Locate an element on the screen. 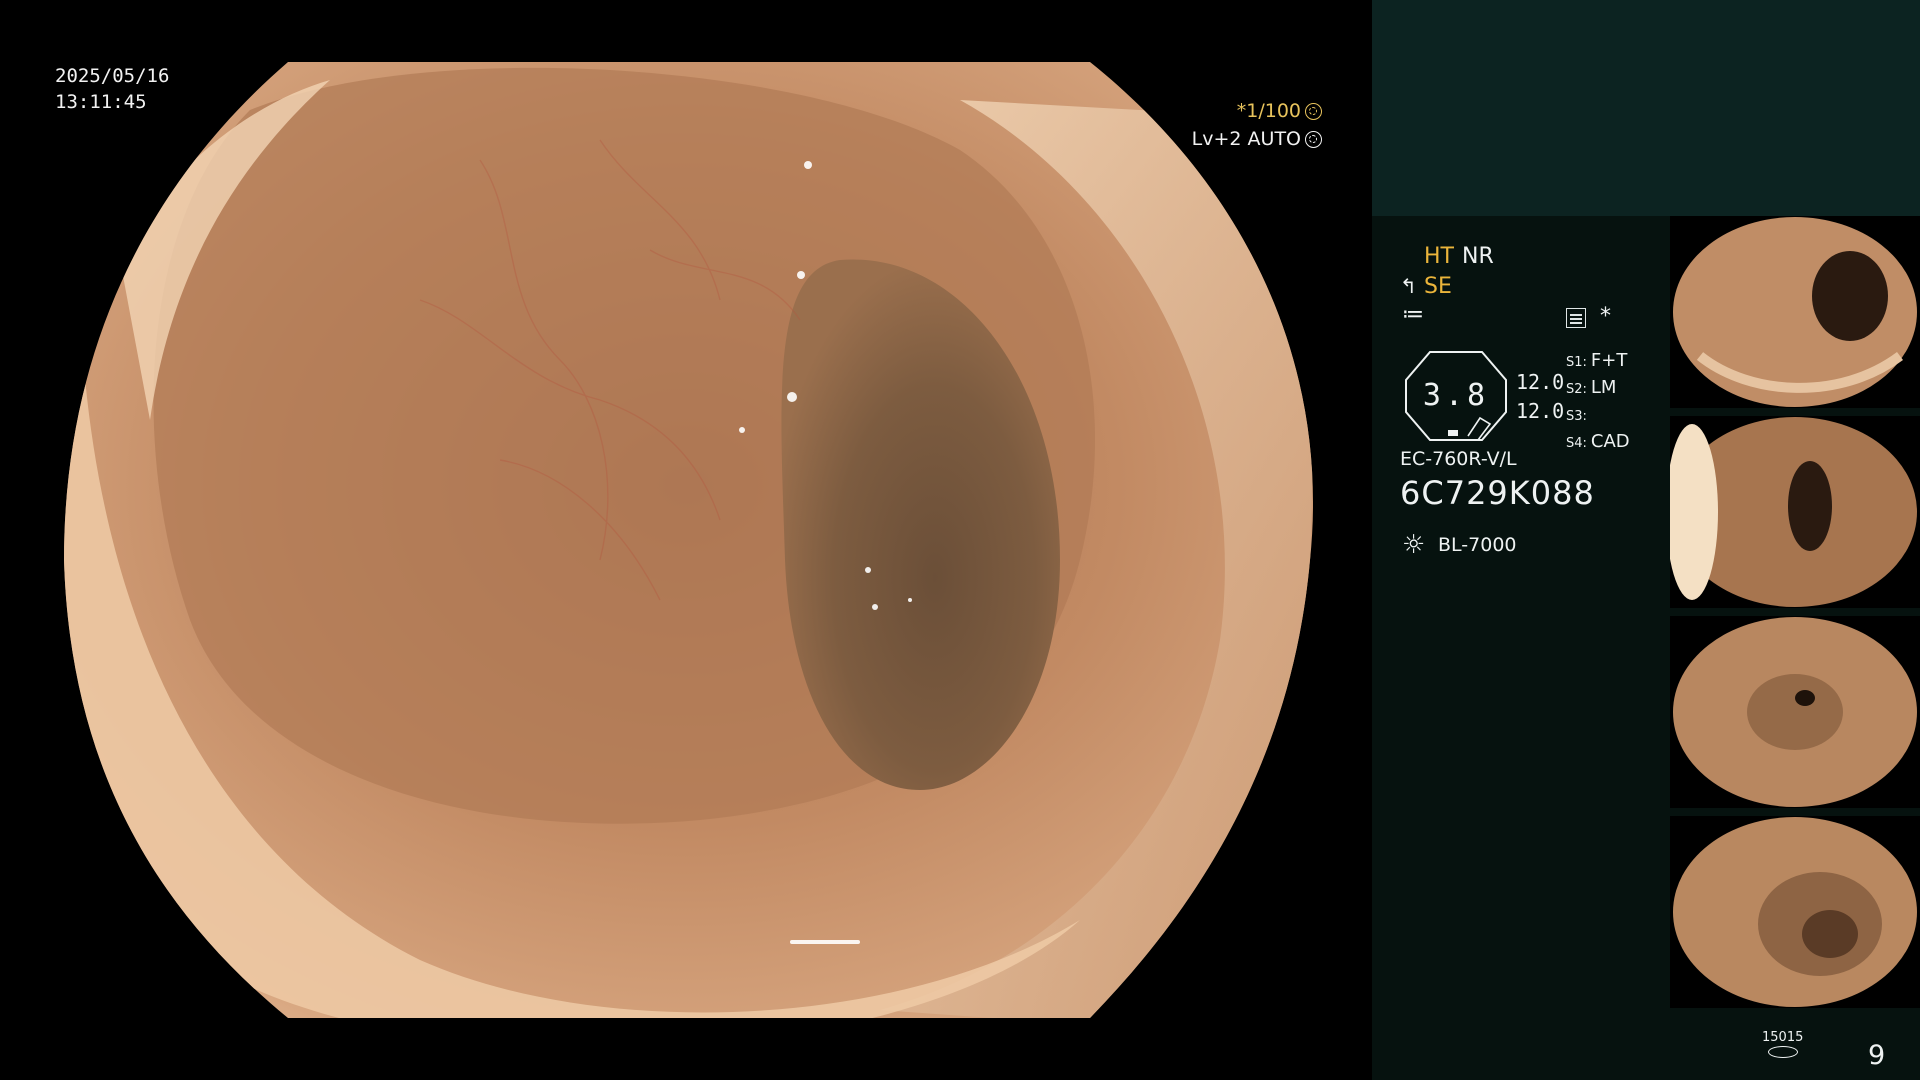 This screenshot has width=1920, height=1080. color-enhance-icon: ≔ is located at coordinates (1413, 314).